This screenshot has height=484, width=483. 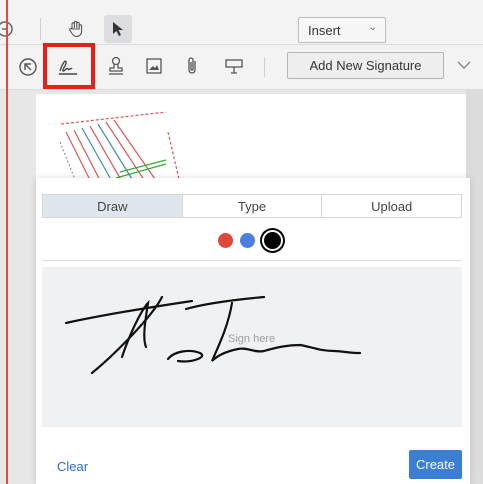 I want to click on stamp-icon, so click(x=116, y=66).